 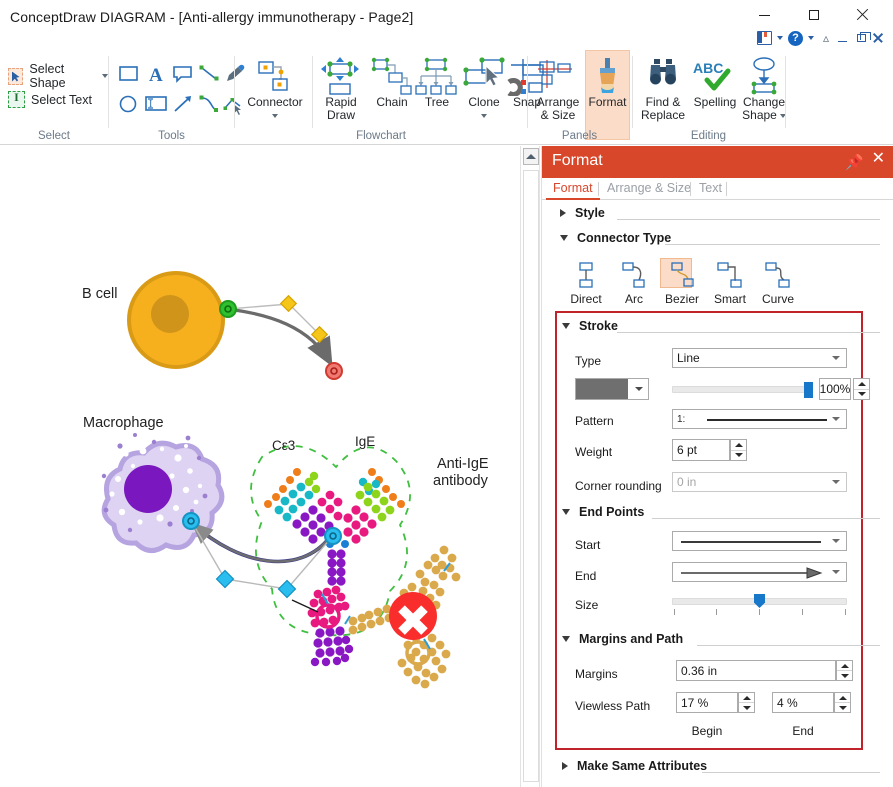 I want to click on ribbon-group-select: Select Shape Select Text Select, so click(x=54, y=96).